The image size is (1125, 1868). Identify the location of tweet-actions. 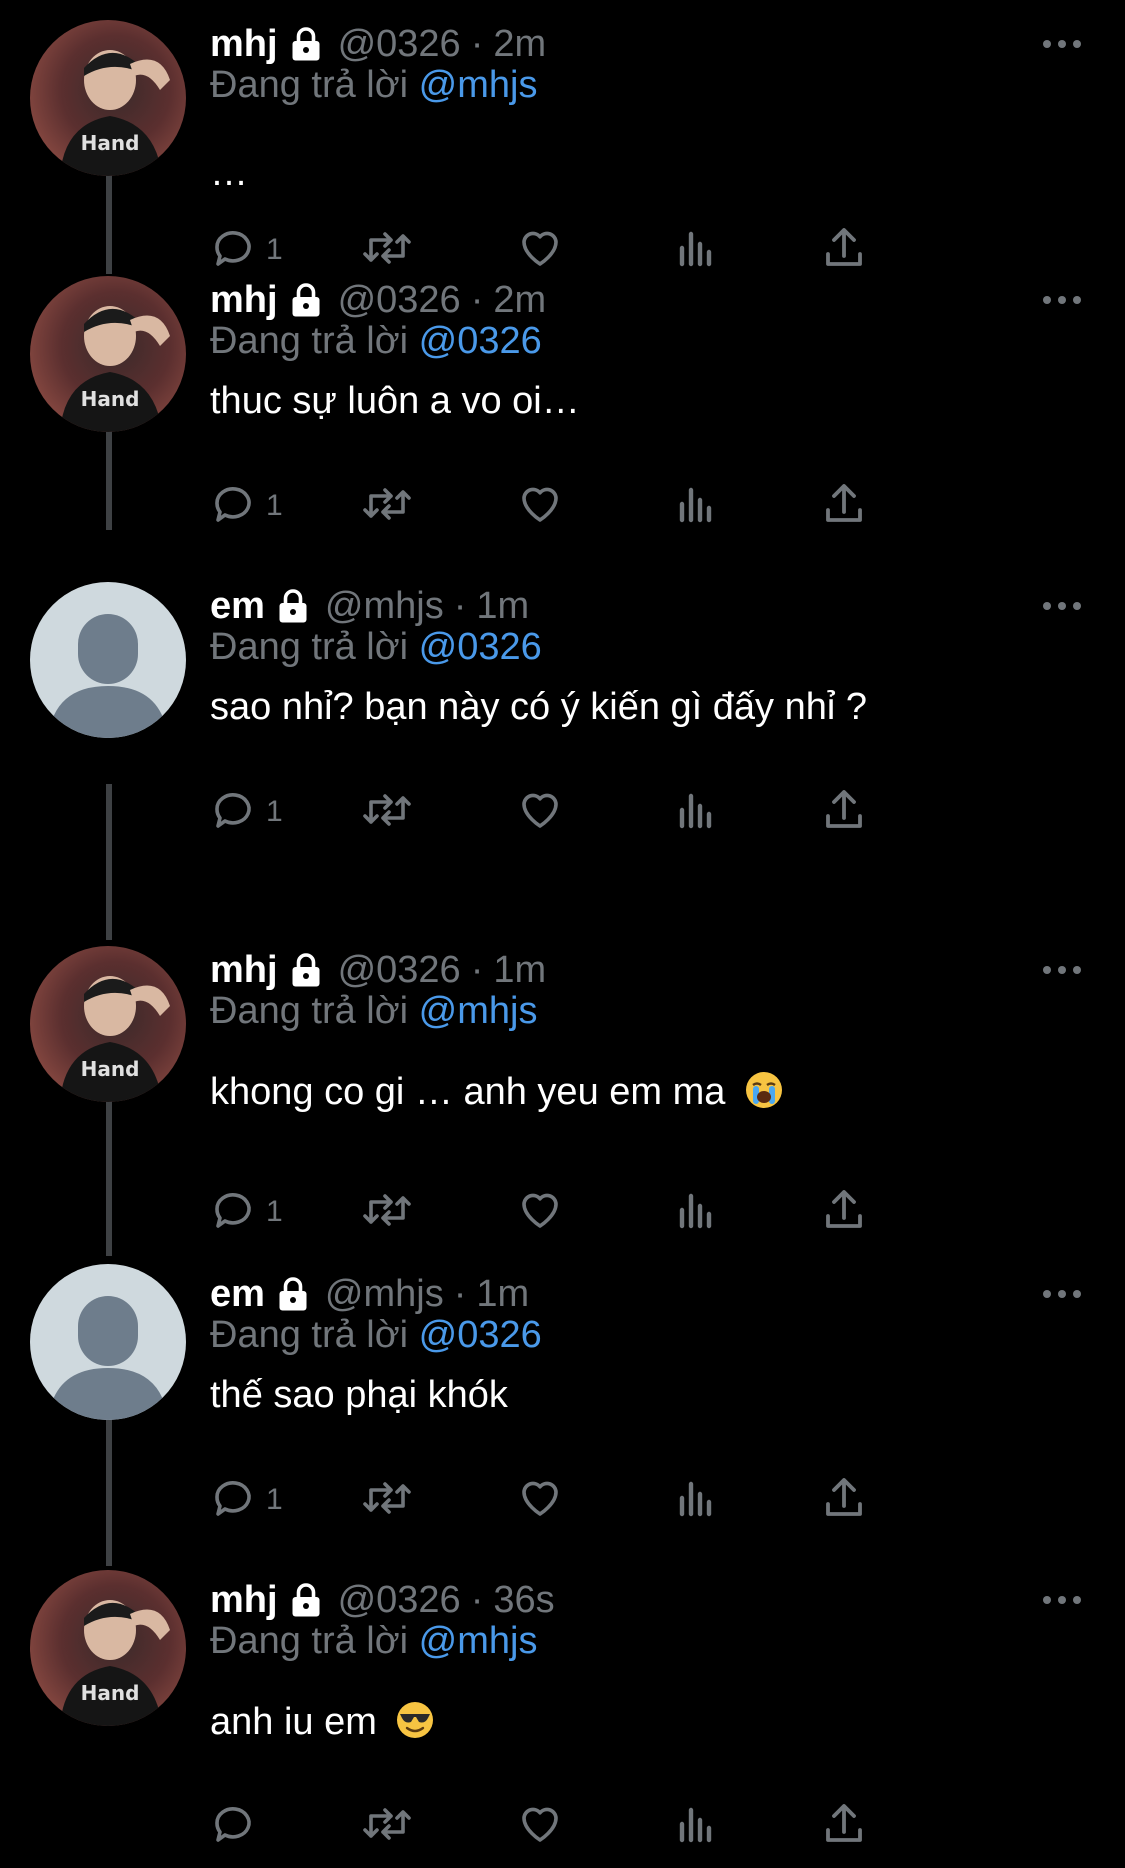
(610, 1828).